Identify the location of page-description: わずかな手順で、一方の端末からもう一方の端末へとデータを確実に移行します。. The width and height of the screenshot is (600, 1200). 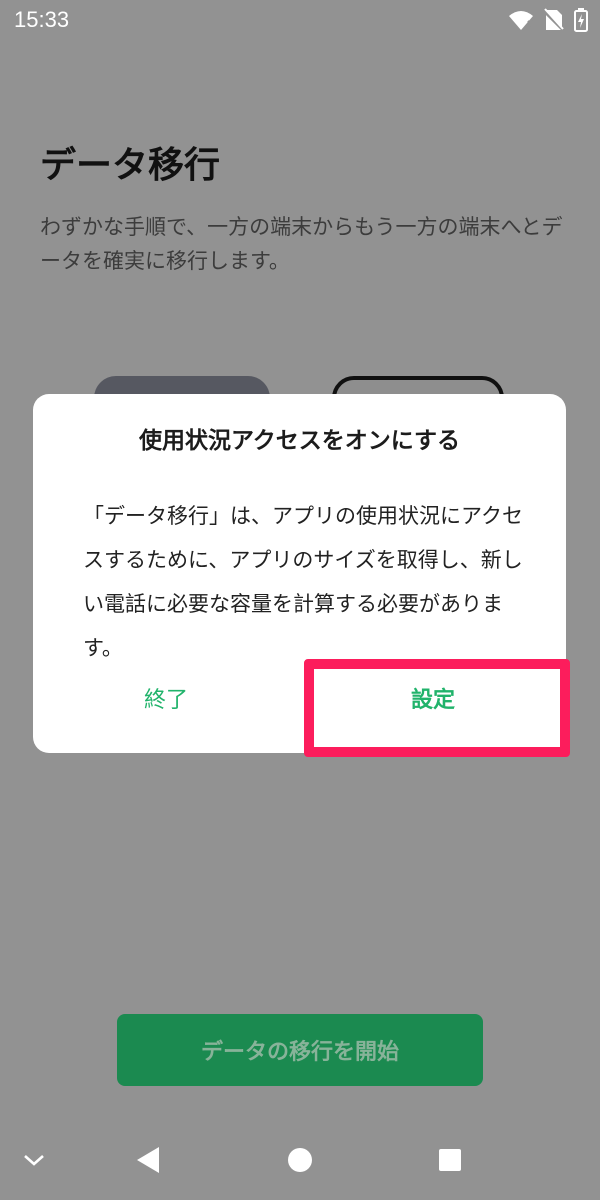
(301, 244).